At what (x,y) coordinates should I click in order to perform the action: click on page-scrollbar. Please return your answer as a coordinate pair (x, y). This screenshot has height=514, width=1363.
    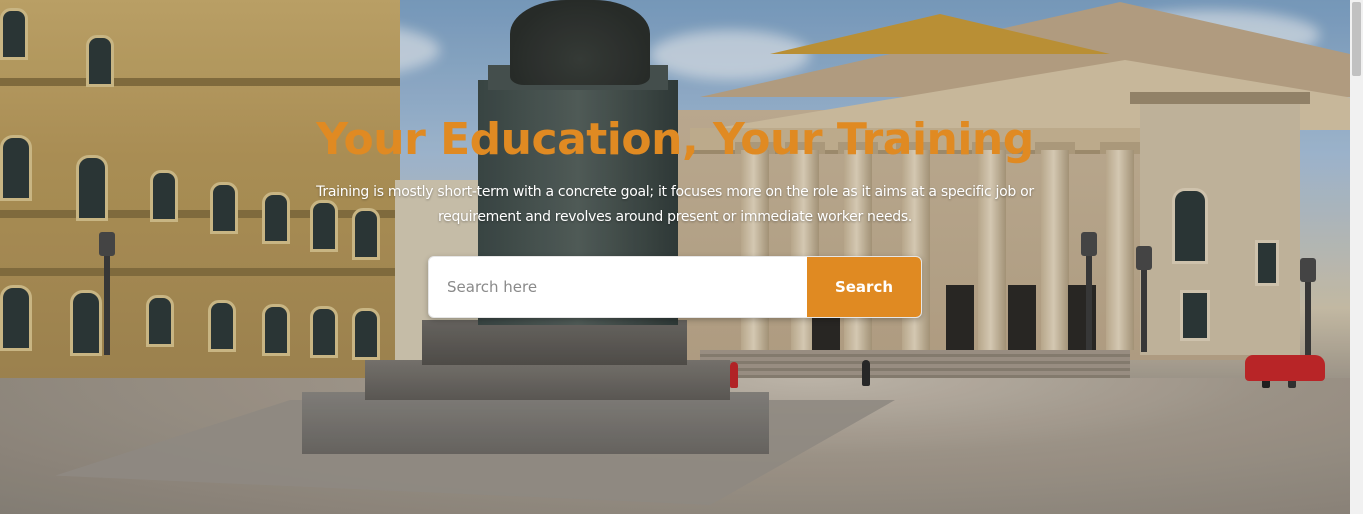
    Looking at the image, I should click on (1356, 257).